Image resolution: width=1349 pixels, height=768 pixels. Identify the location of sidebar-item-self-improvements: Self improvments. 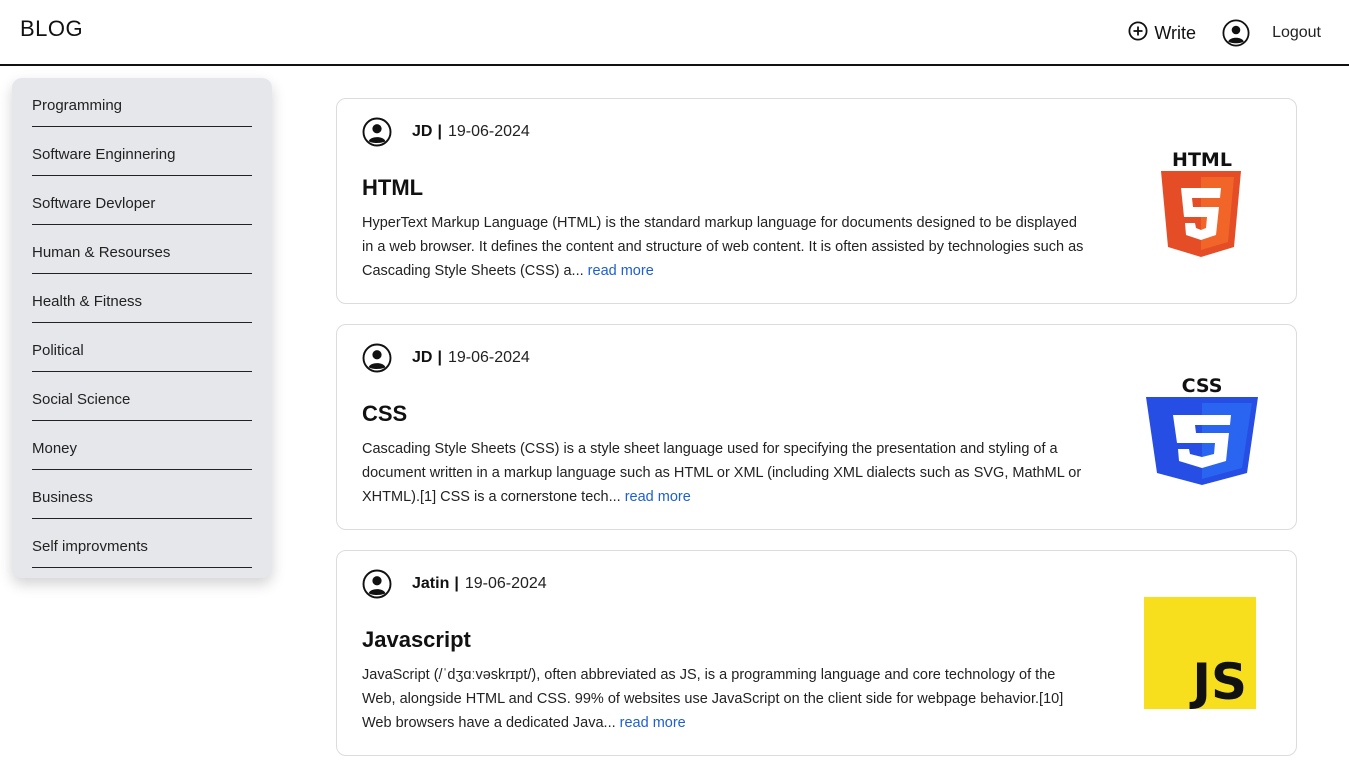
(142, 543).